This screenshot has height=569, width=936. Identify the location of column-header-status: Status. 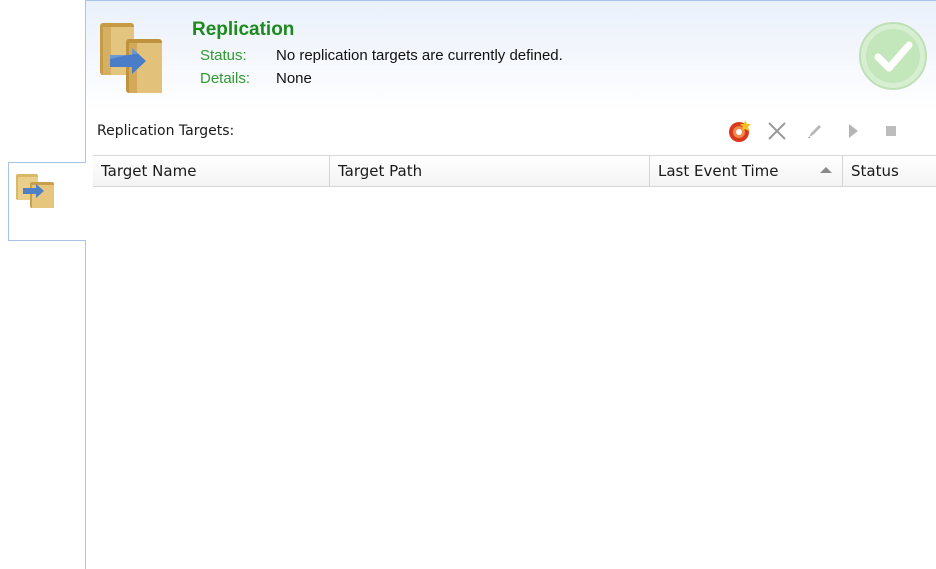
(889, 171).